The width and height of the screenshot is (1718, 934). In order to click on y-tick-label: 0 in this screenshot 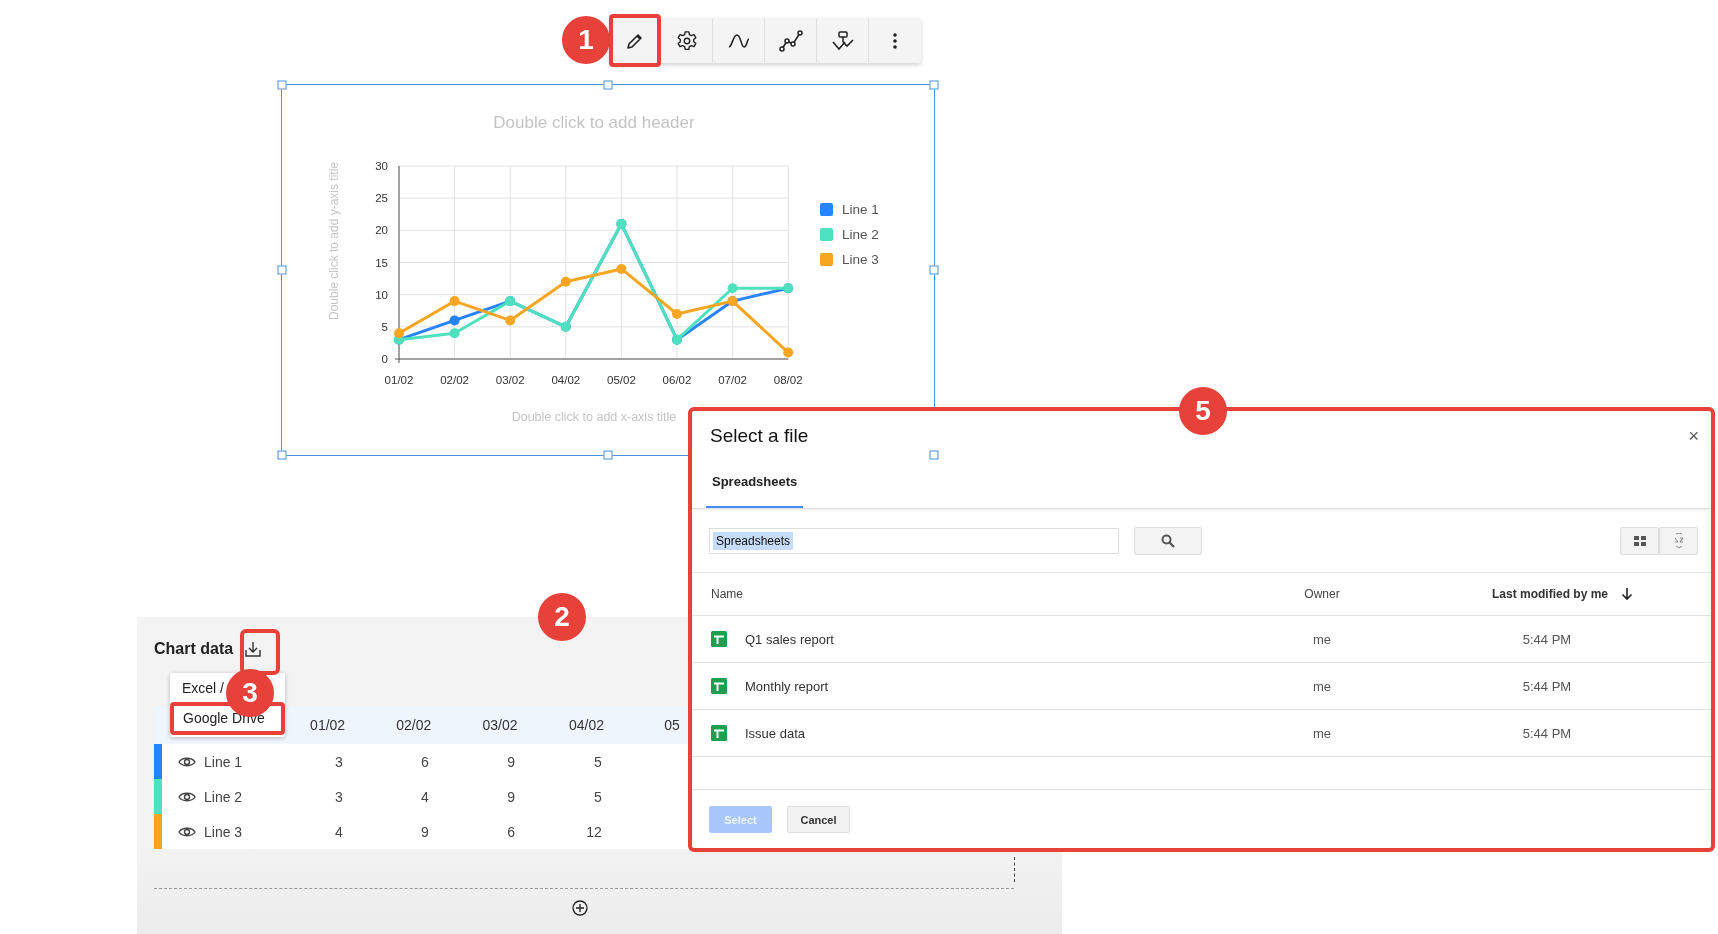, I will do `click(384, 359)`.